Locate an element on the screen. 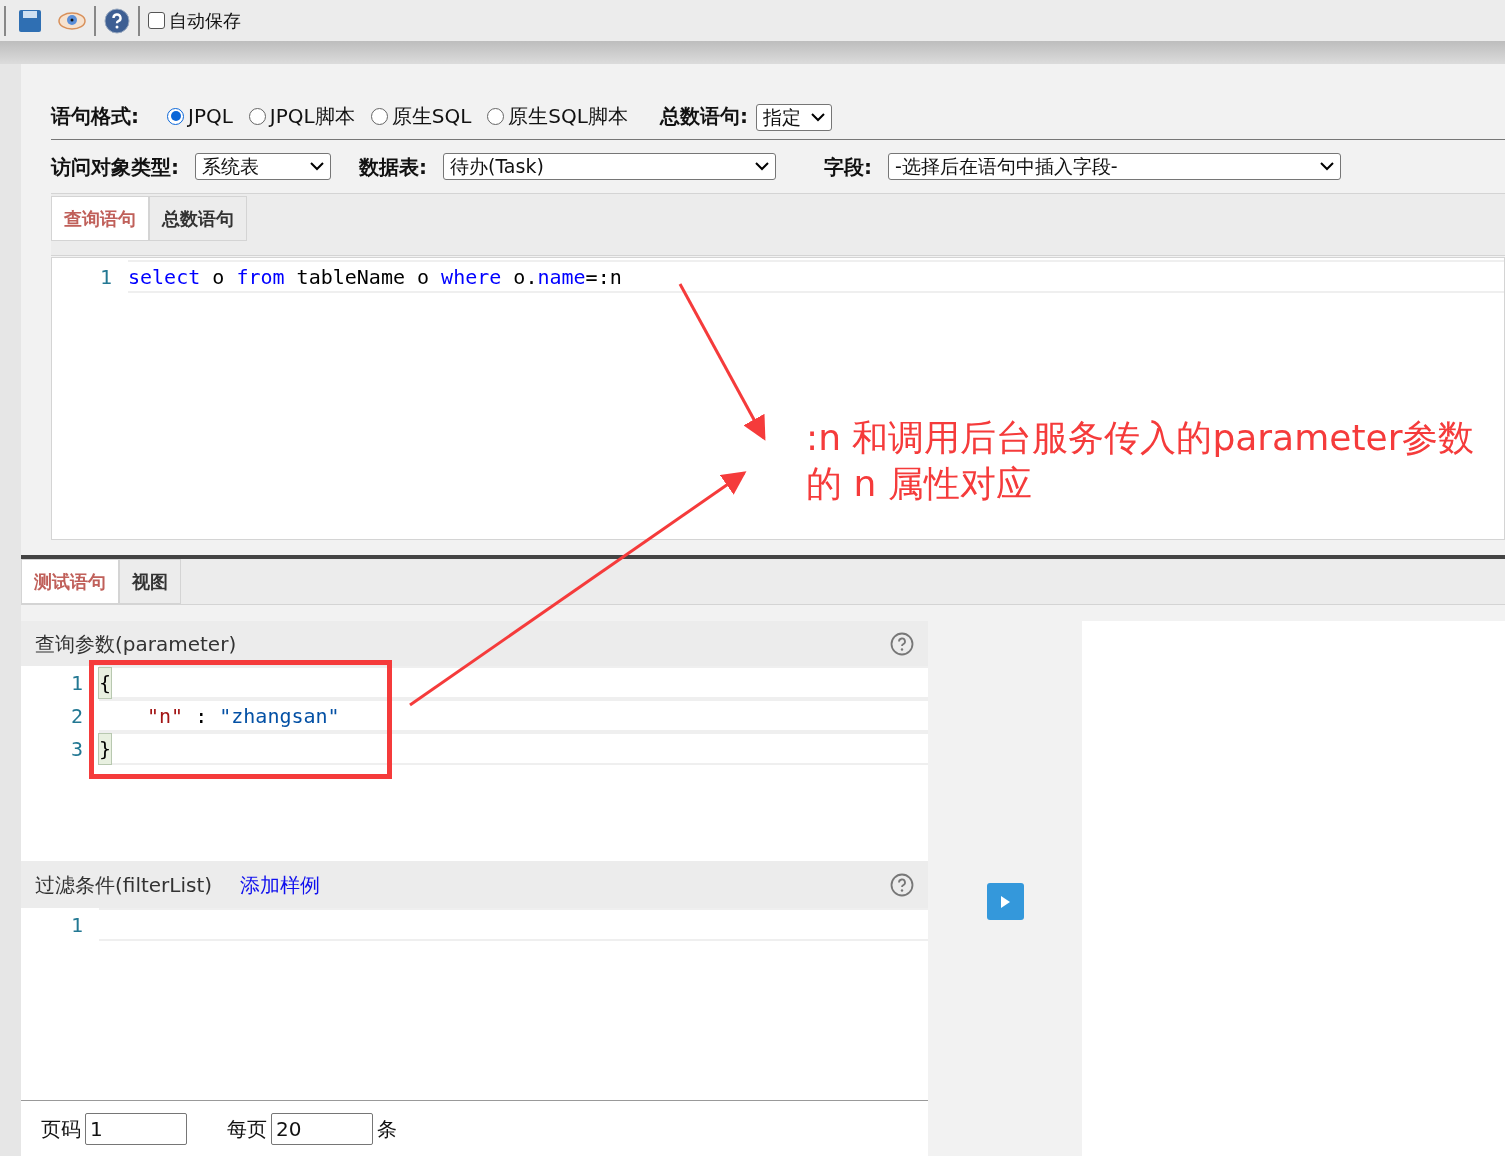  count-label: 总数语句: is located at coordinates (703, 116).